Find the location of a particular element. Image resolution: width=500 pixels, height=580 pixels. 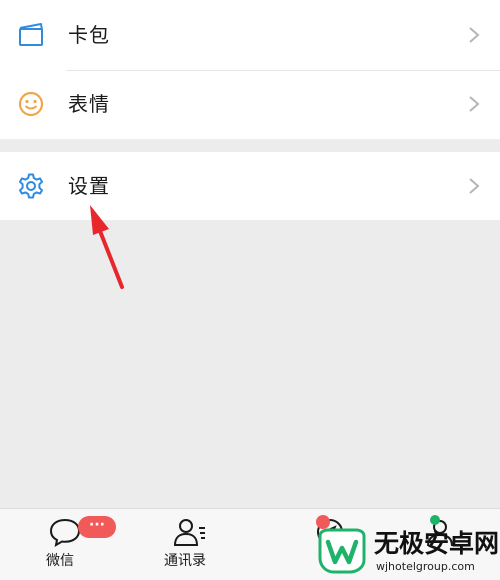

tab-contacts: 通讯录 is located at coordinates (185, 544).